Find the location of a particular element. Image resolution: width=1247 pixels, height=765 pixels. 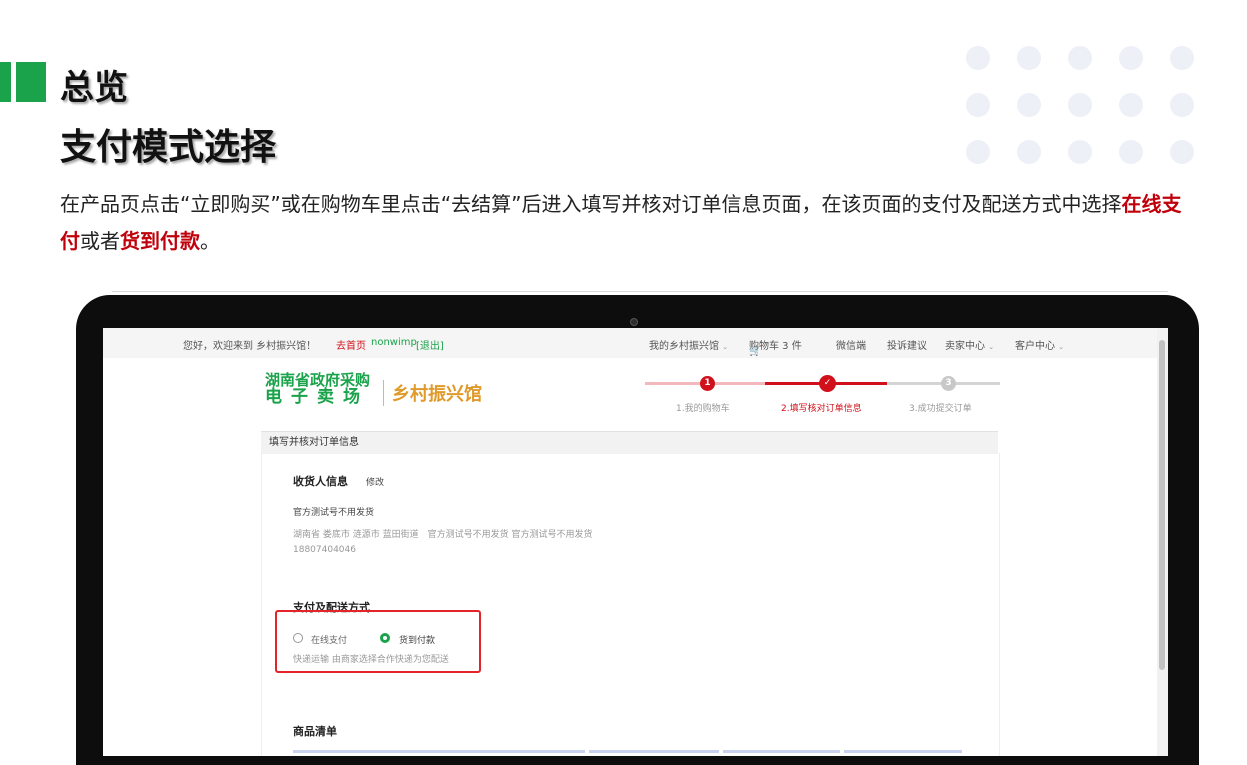

decorative-dot-grid is located at coordinates (1086, 108).